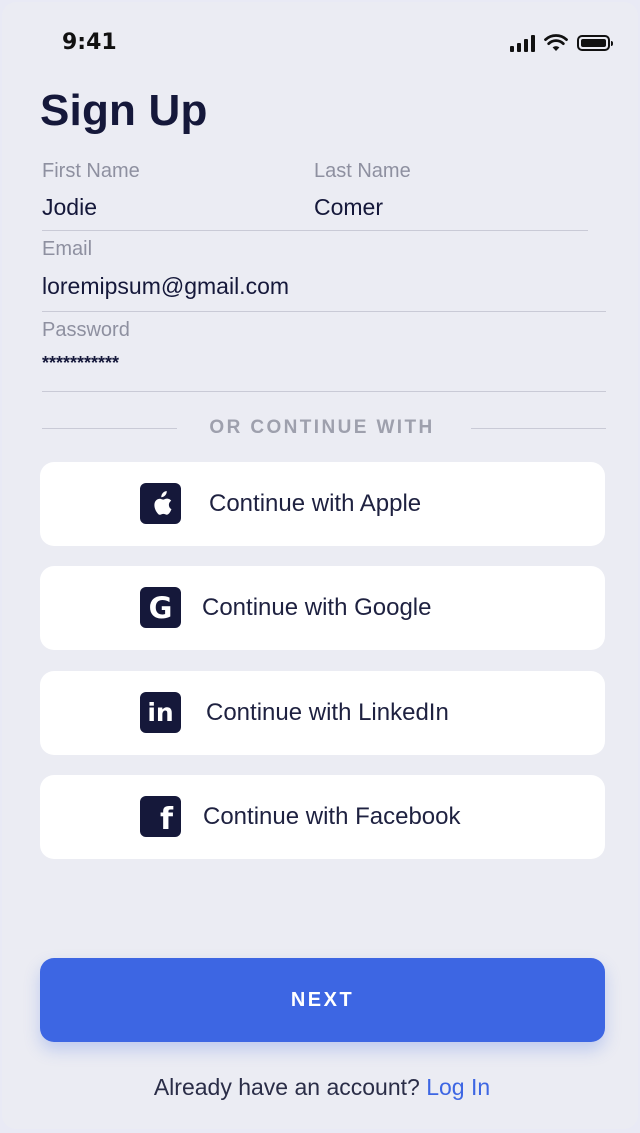 The height and width of the screenshot is (1133, 640). Describe the element at coordinates (89, 42) in the screenshot. I see `status-time: 9:41` at that location.